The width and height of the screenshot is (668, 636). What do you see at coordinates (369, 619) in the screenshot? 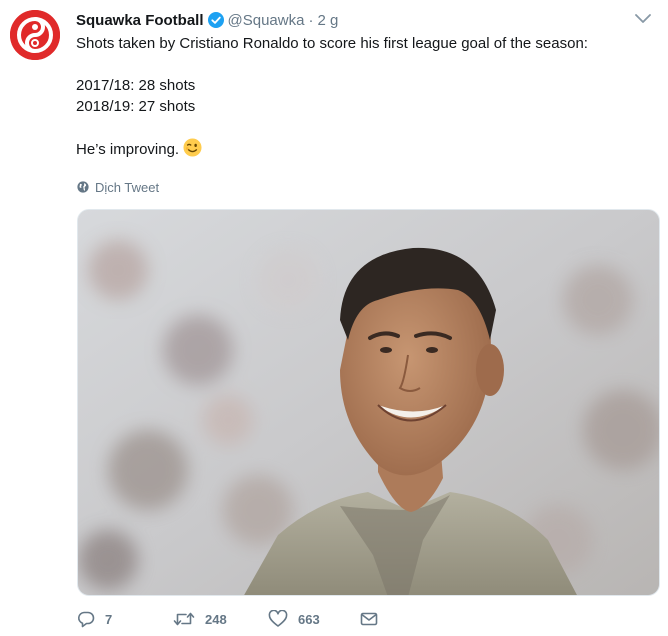
I see `envelope-icon` at bounding box center [369, 619].